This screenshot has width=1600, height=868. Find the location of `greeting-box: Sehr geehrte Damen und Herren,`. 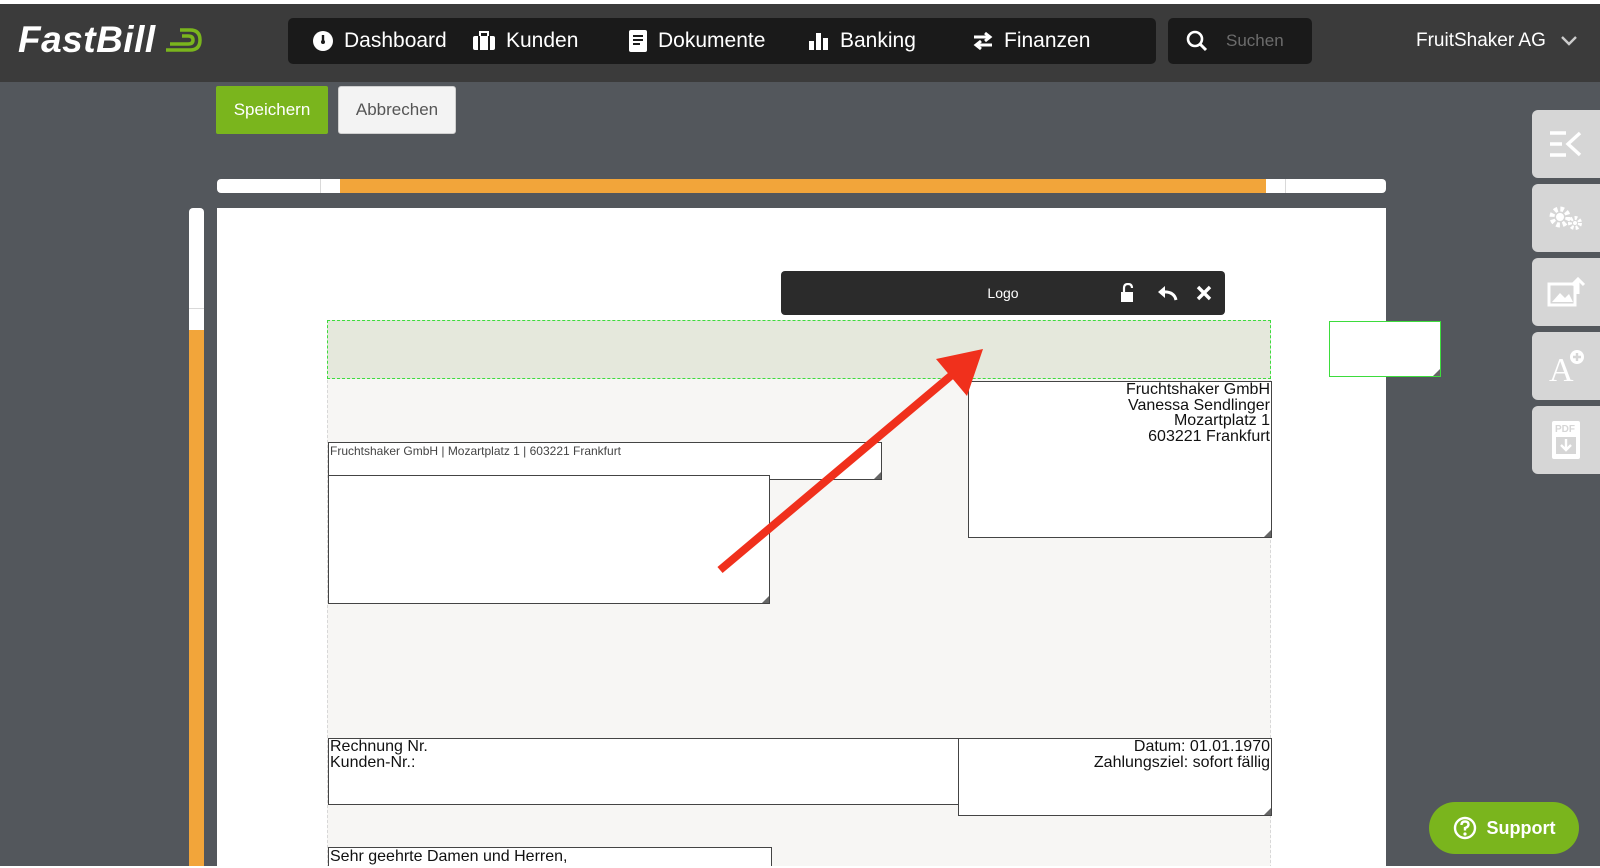

greeting-box: Sehr geehrte Damen und Herren, is located at coordinates (550, 857).